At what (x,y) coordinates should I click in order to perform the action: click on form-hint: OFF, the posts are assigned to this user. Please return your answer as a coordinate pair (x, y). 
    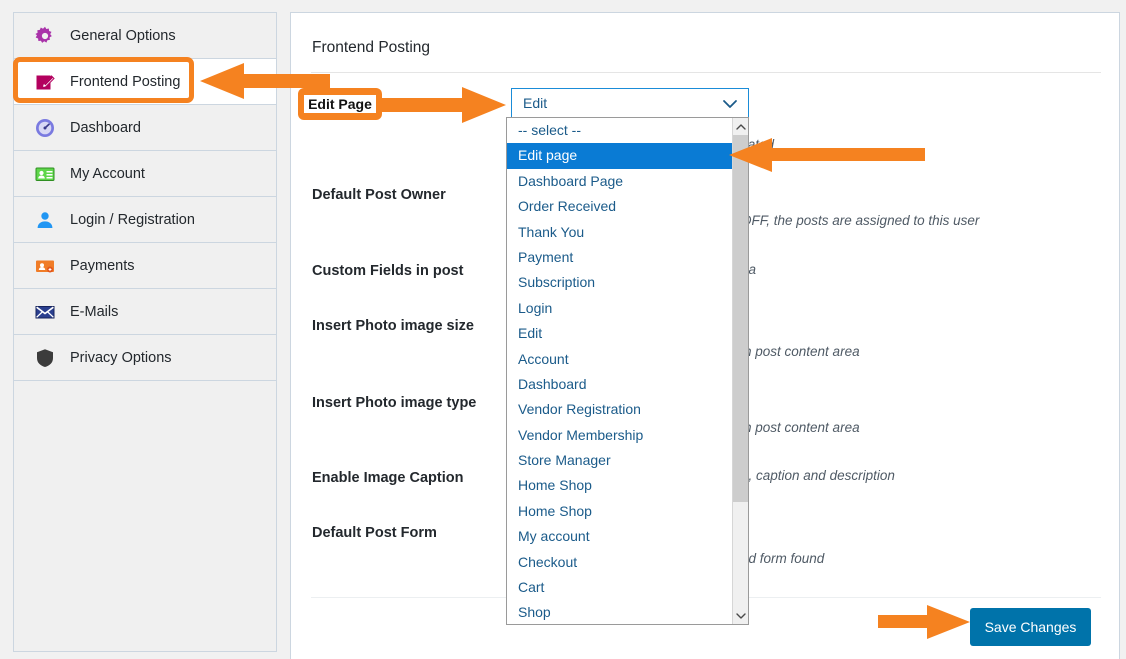
    Looking at the image, I should click on (860, 220).